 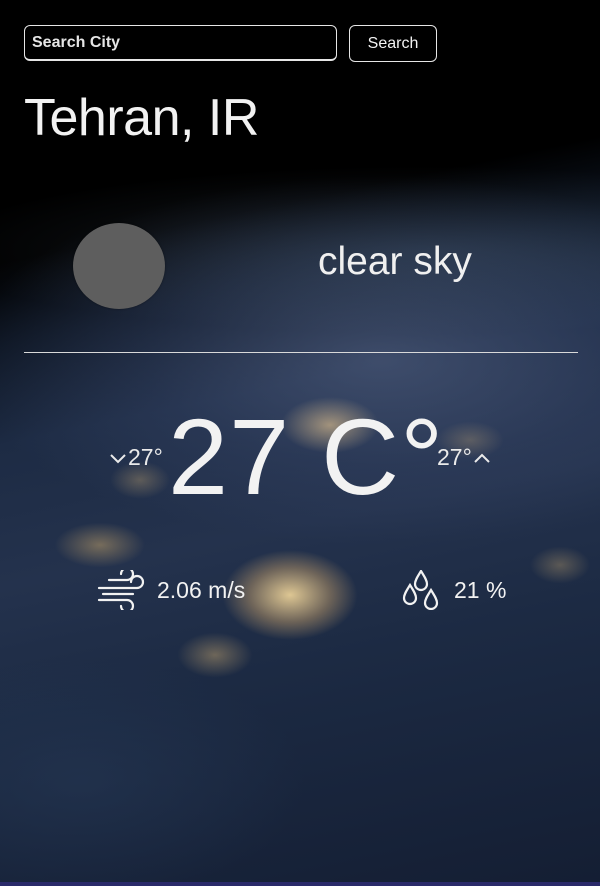 What do you see at coordinates (395, 261) in the screenshot?
I see `weather-description: clear sky` at bounding box center [395, 261].